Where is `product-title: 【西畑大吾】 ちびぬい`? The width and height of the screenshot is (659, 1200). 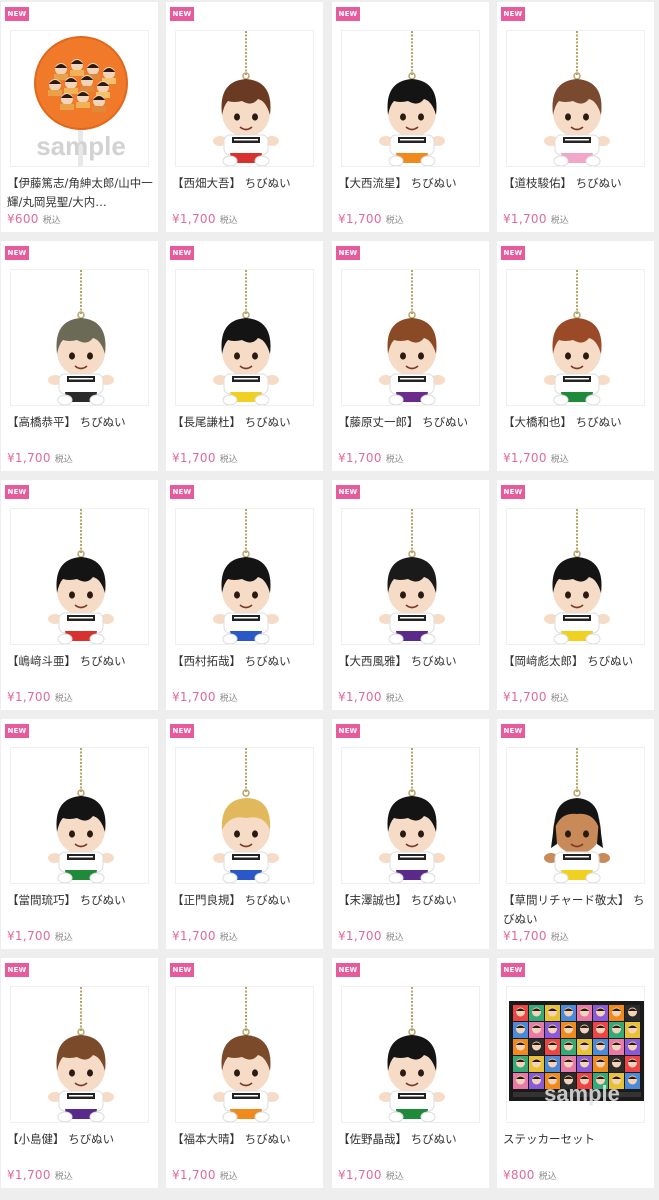
product-title: 【西畑大吾】 ちびぬい is located at coordinates (246, 183).